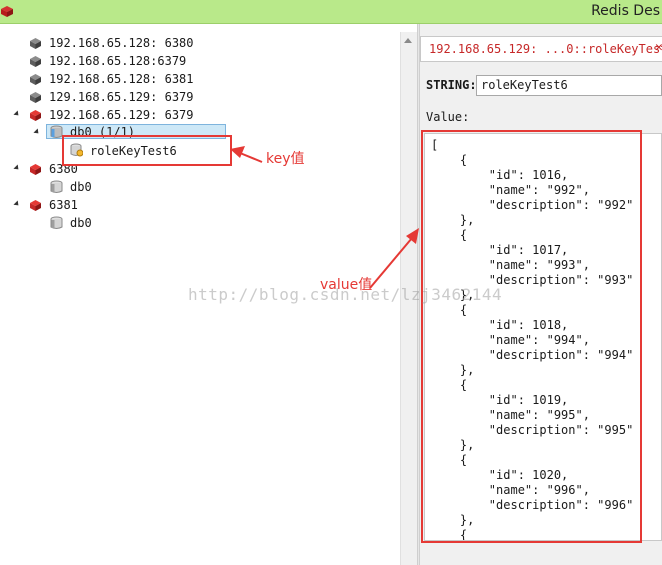 The width and height of the screenshot is (662, 565). I want to click on watermark-text: http://blog.csdn.net/lzj3462144, so click(345, 294).